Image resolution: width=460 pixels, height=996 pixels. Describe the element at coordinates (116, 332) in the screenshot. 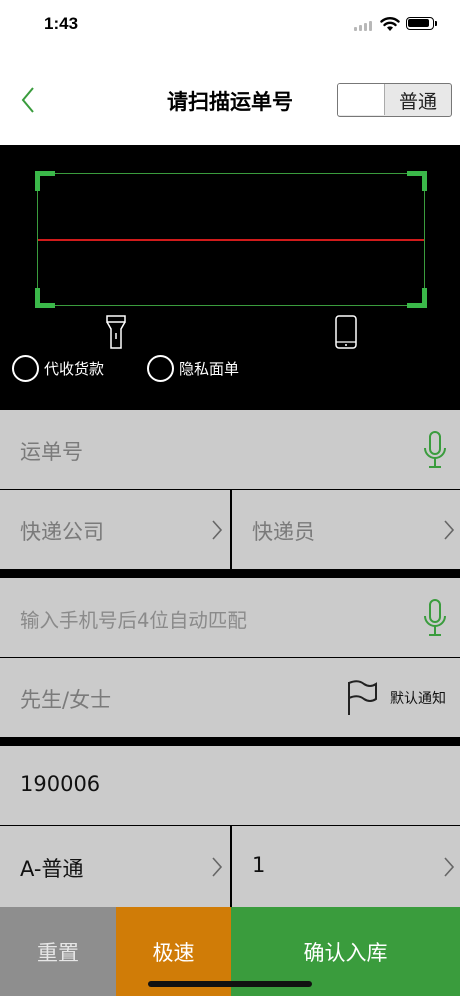

I see `flashlight-icon` at that location.